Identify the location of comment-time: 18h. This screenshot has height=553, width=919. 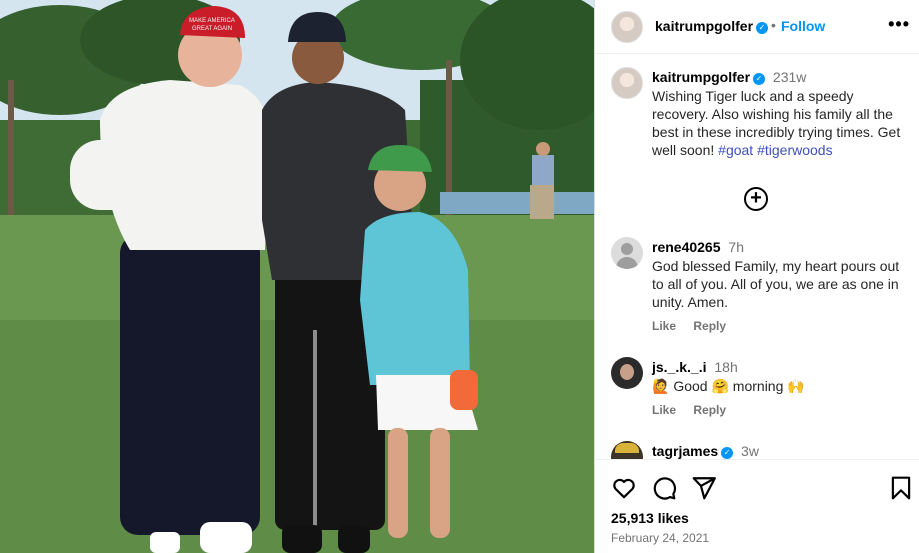
(725, 367).